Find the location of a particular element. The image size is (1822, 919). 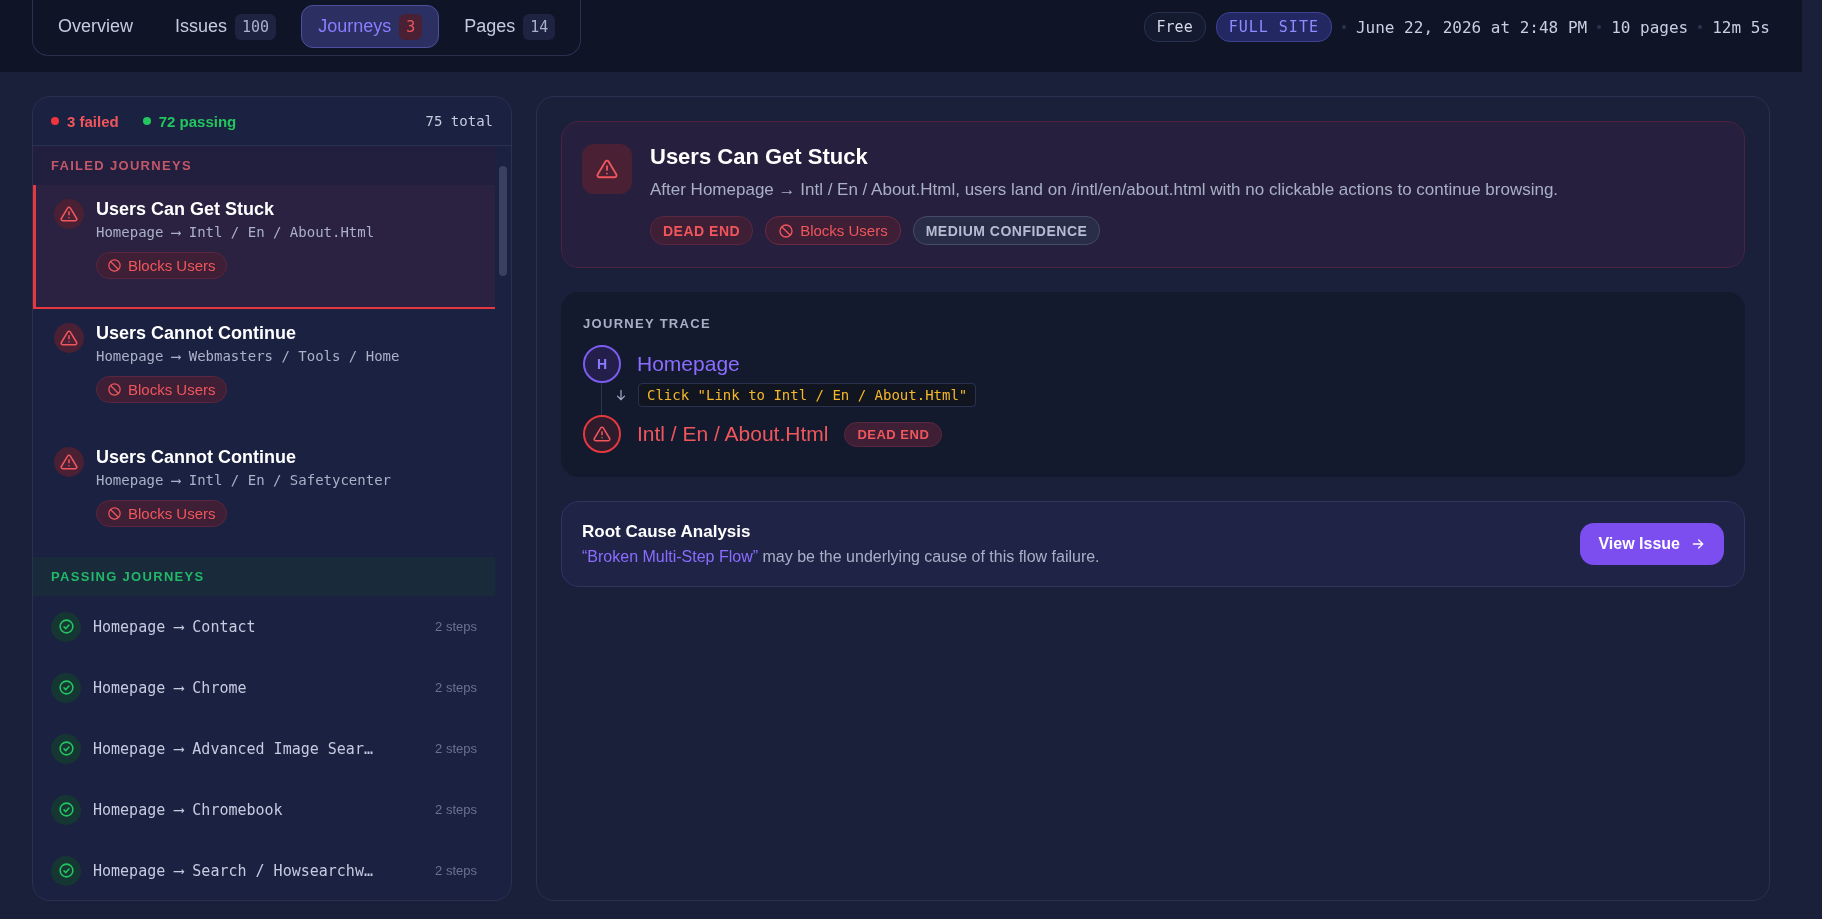

page-name: Homepage is located at coordinates (688, 364).